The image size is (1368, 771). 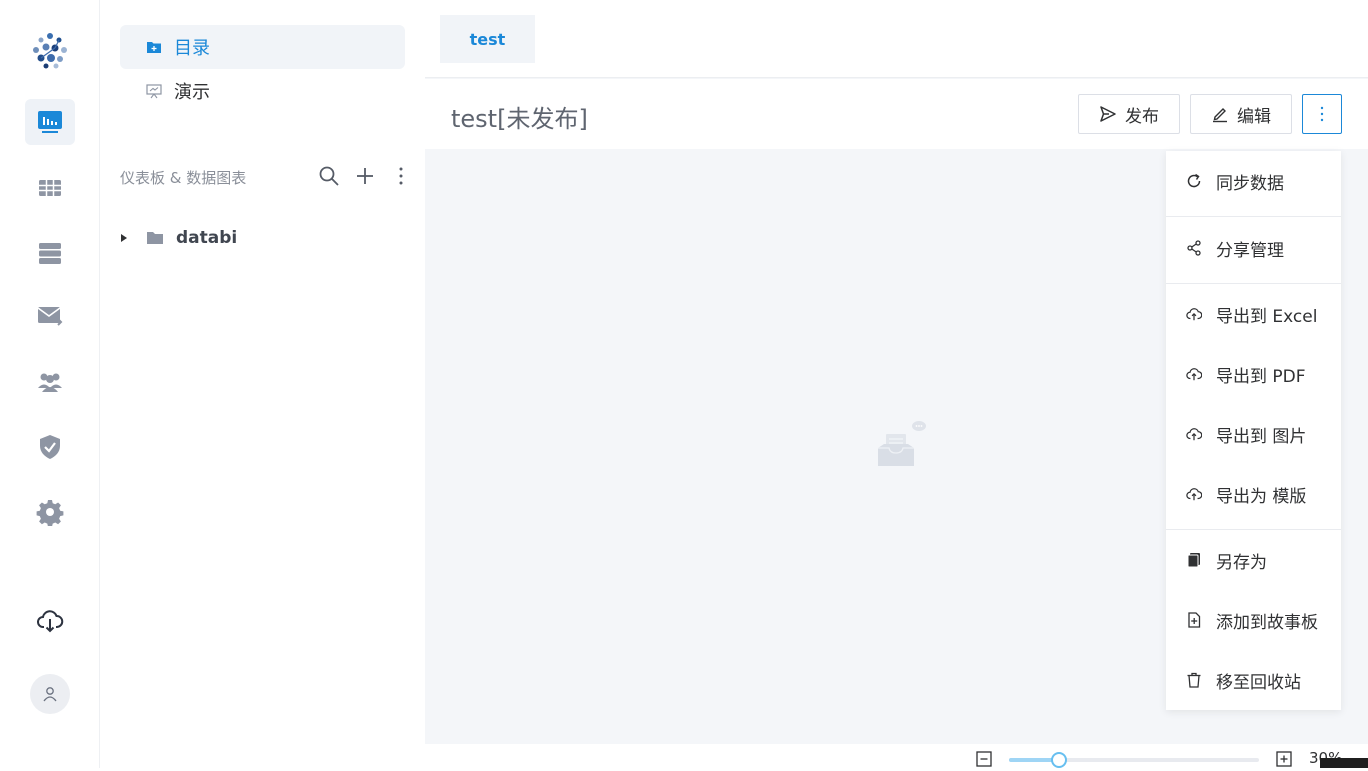 What do you see at coordinates (487, 39) in the screenshot?
I see `tab-test: test` at bounding box center [487, 39].